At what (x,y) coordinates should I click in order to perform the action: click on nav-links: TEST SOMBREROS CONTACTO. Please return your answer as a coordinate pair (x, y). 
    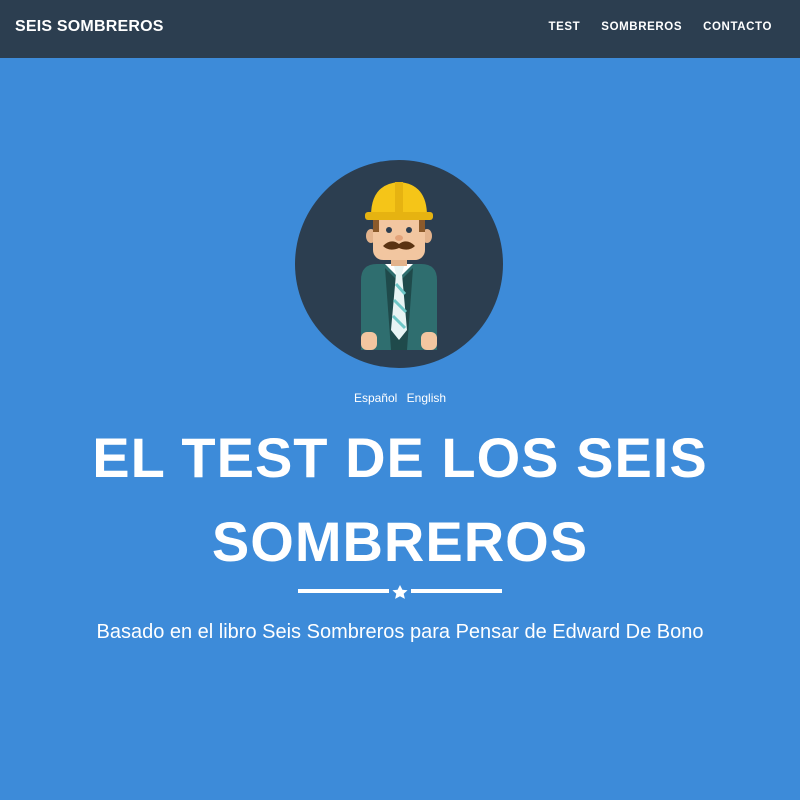
    Looking at the image, I should click on (661, 27).